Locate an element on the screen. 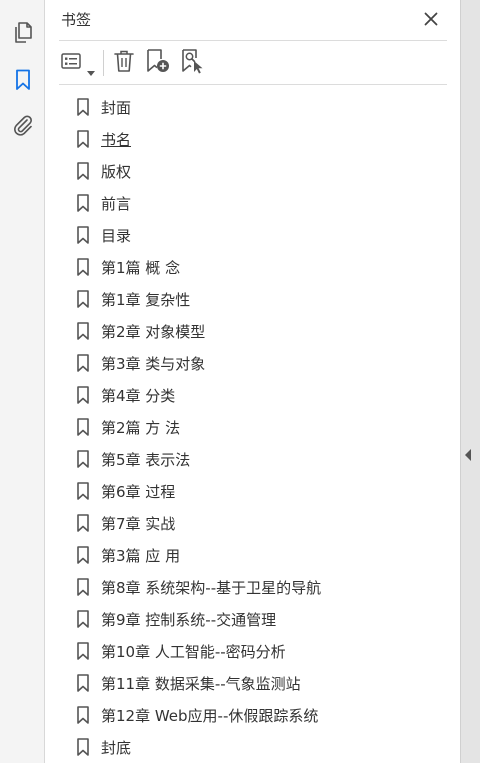  bookmark-item: 第8章 系统架构--基于卫星的导航 is located at coordinates (261, 587).